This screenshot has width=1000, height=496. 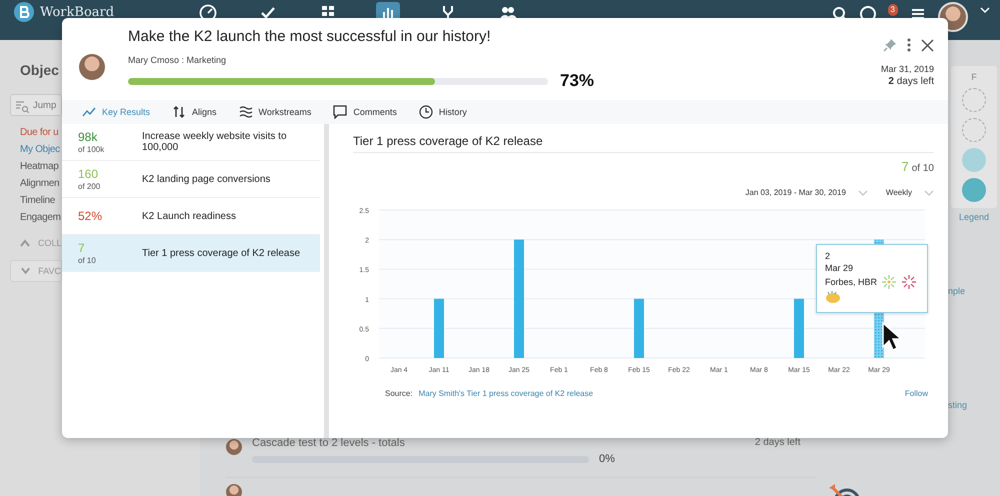 What do you see at coordinates (326, 281) in the screenshot?
I see `scrollbar` at bounding box center [326, 281].